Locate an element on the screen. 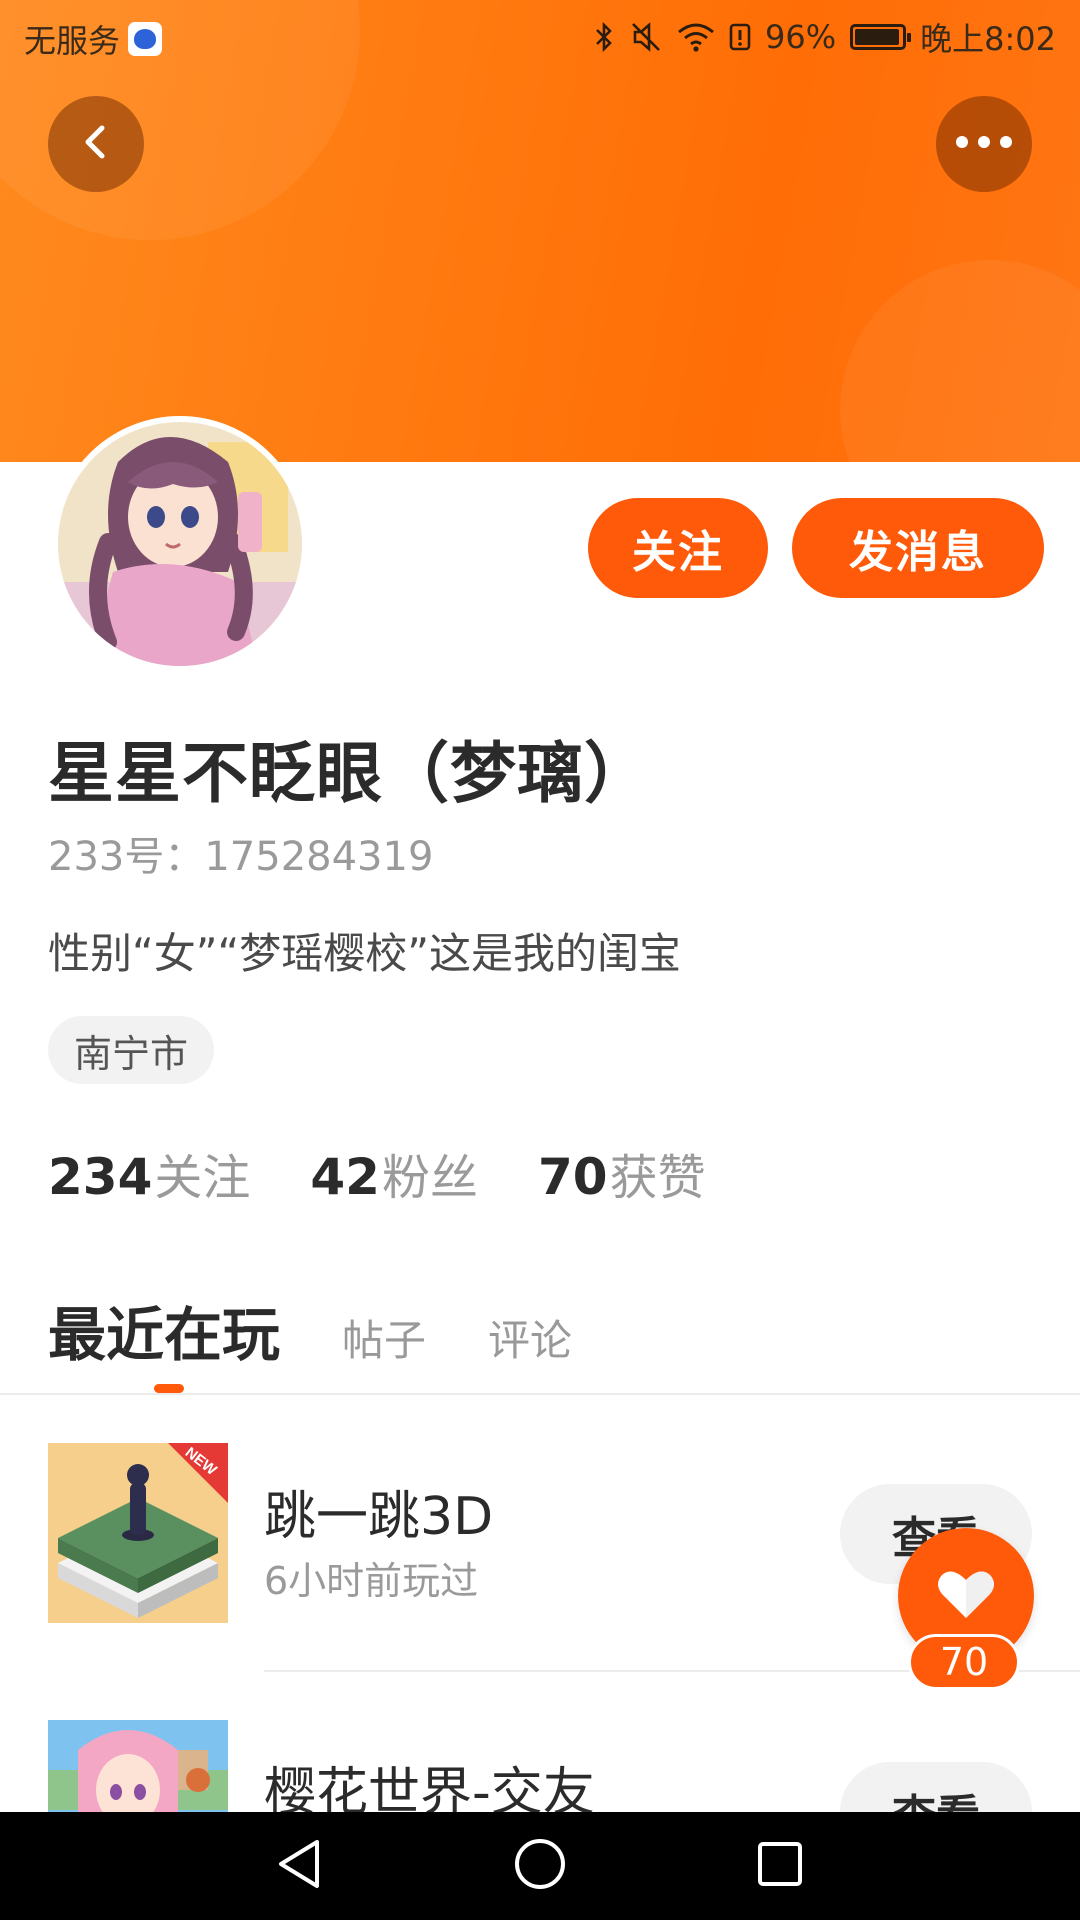  heart-icon is located at coordinates (966, 1596).